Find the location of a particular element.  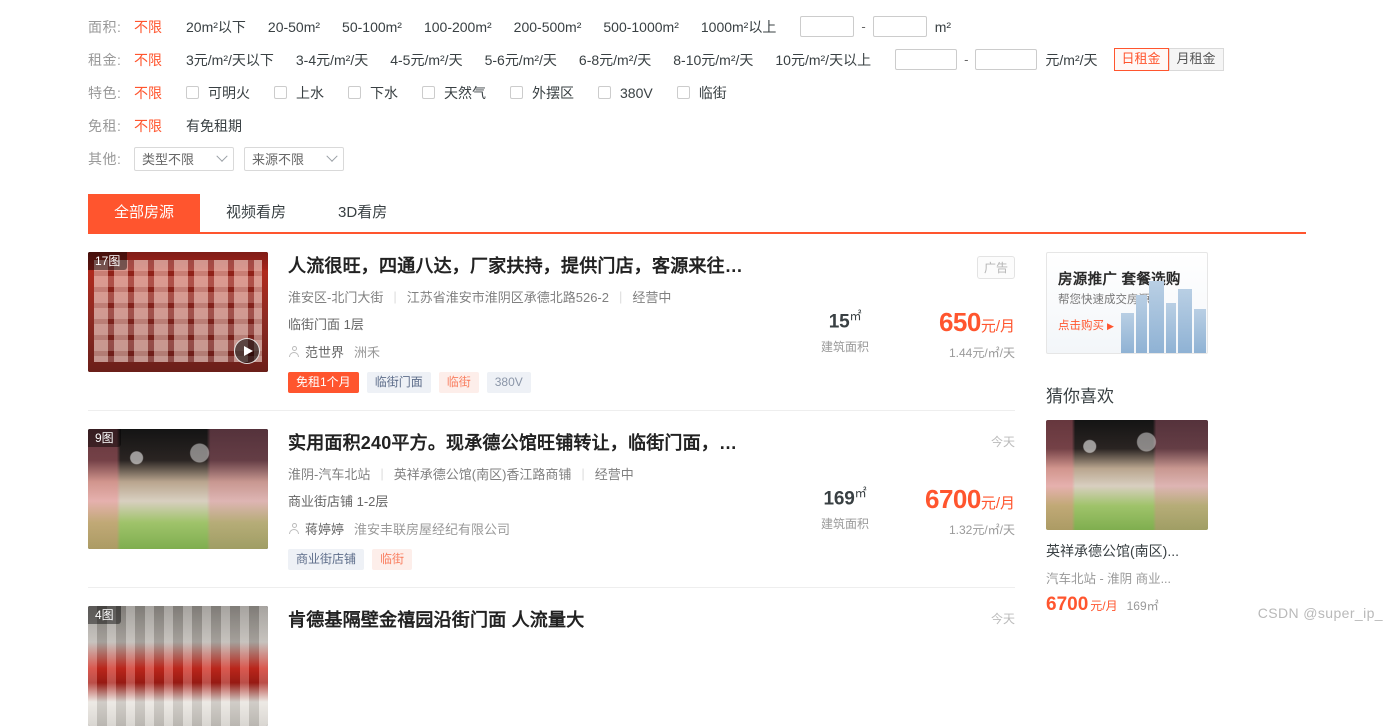

tab-3d-tour: 3D看房 is located at coordinates (362, 213).